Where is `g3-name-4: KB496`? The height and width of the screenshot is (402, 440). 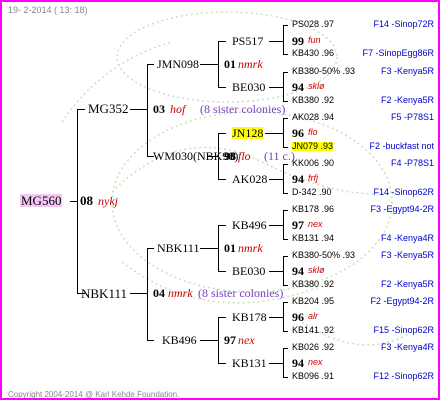
g3-name-4: KB496 is located at coordinates (249, 225).